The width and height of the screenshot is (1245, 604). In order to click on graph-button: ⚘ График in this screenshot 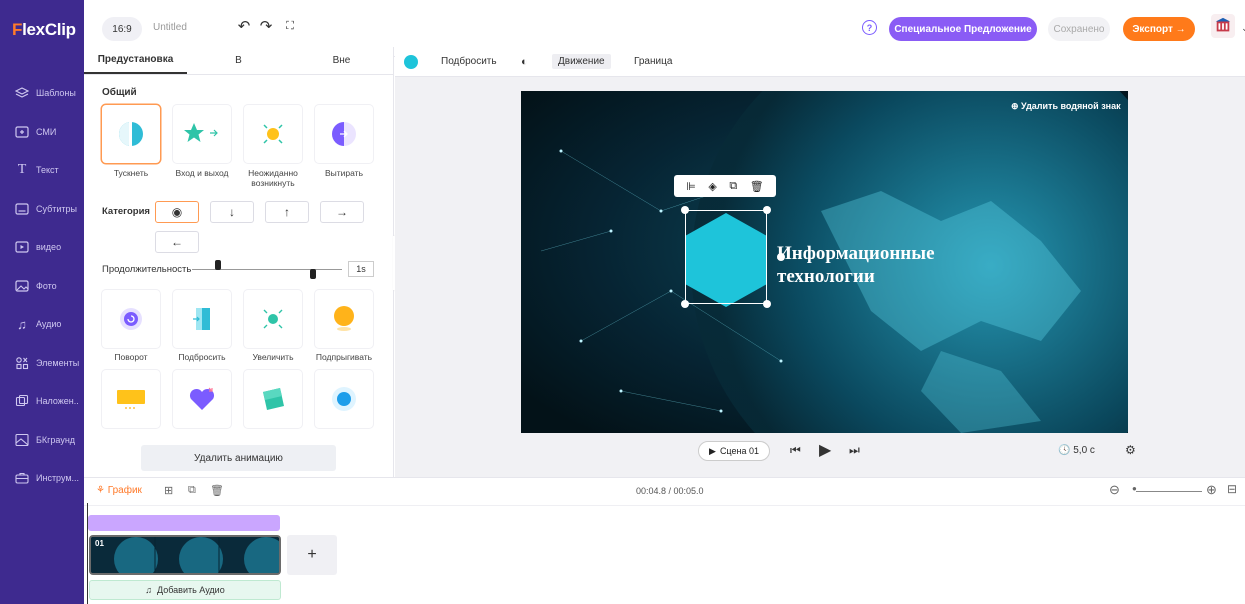, I will do `click(119, 490)`.